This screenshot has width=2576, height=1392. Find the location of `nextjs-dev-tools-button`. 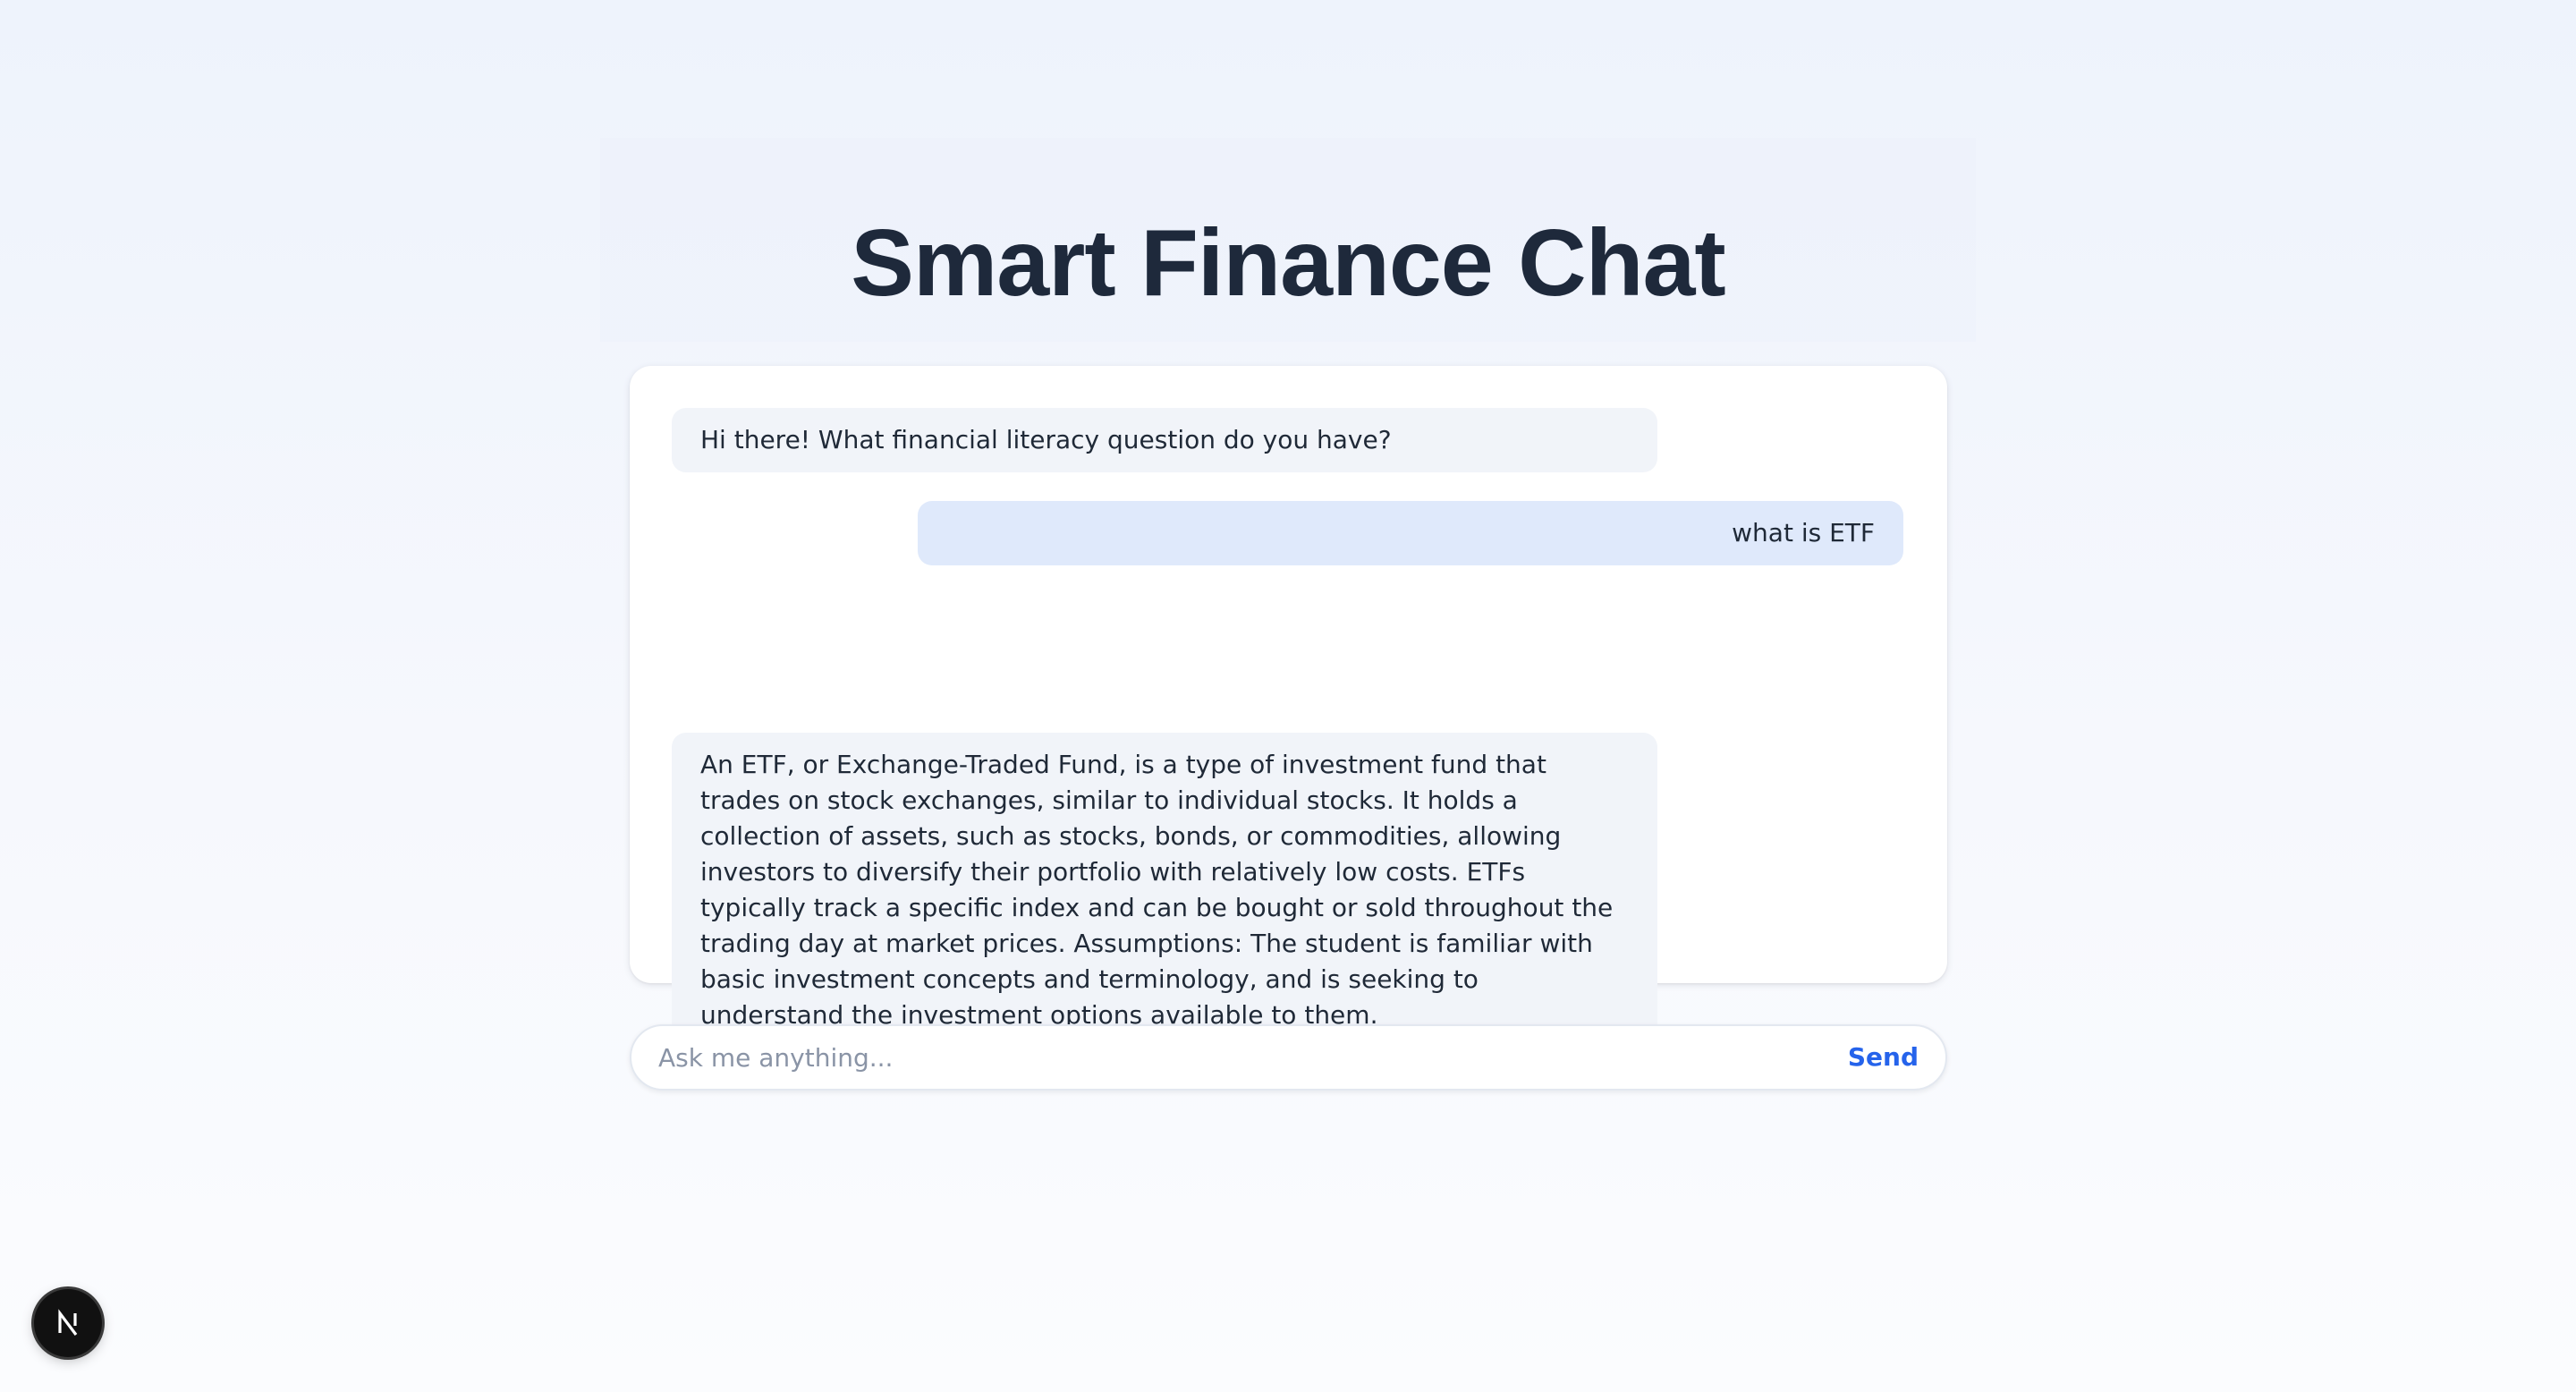

nextjs-dev-tools-button is located at coordinates (68, 1323).